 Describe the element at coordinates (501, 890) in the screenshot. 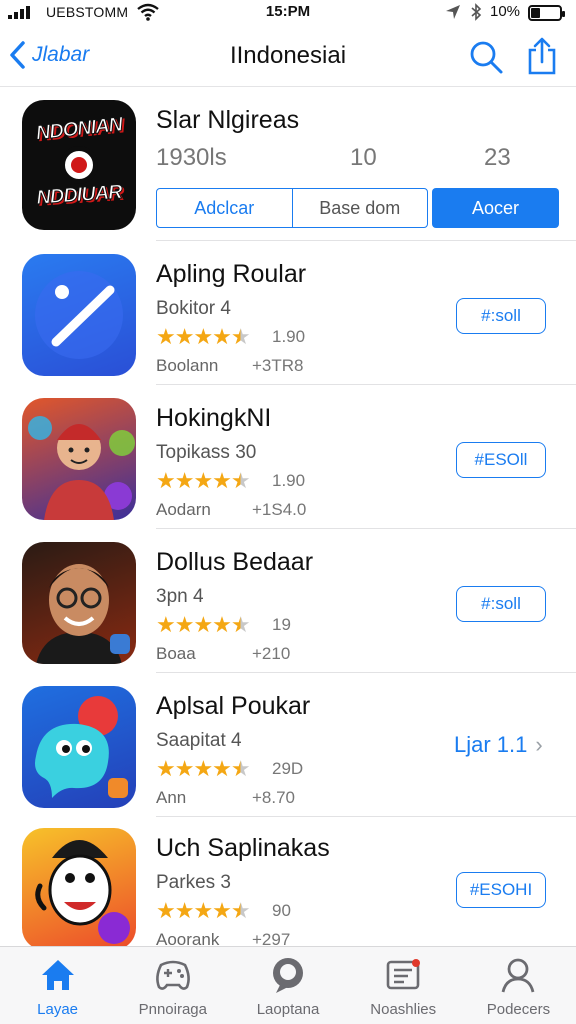

I see `get-button: #ESOHI` at that location.